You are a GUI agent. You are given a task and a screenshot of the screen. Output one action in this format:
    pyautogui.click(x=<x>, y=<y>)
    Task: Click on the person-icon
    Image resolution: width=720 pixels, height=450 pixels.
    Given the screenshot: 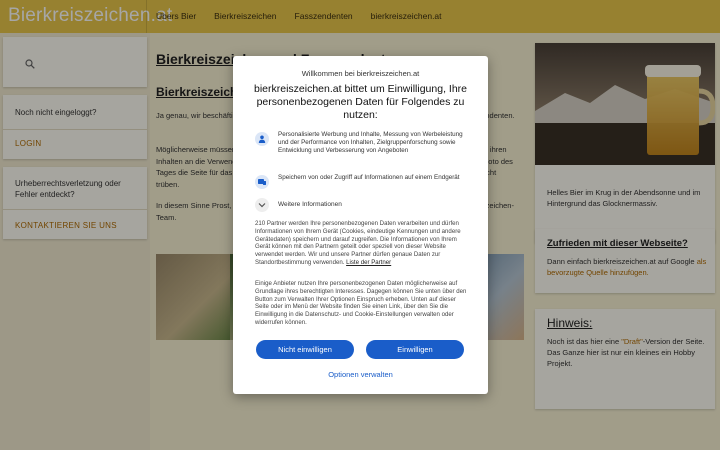 What is the action you would take?
    pyautogui.click(x=262, y=139)
    